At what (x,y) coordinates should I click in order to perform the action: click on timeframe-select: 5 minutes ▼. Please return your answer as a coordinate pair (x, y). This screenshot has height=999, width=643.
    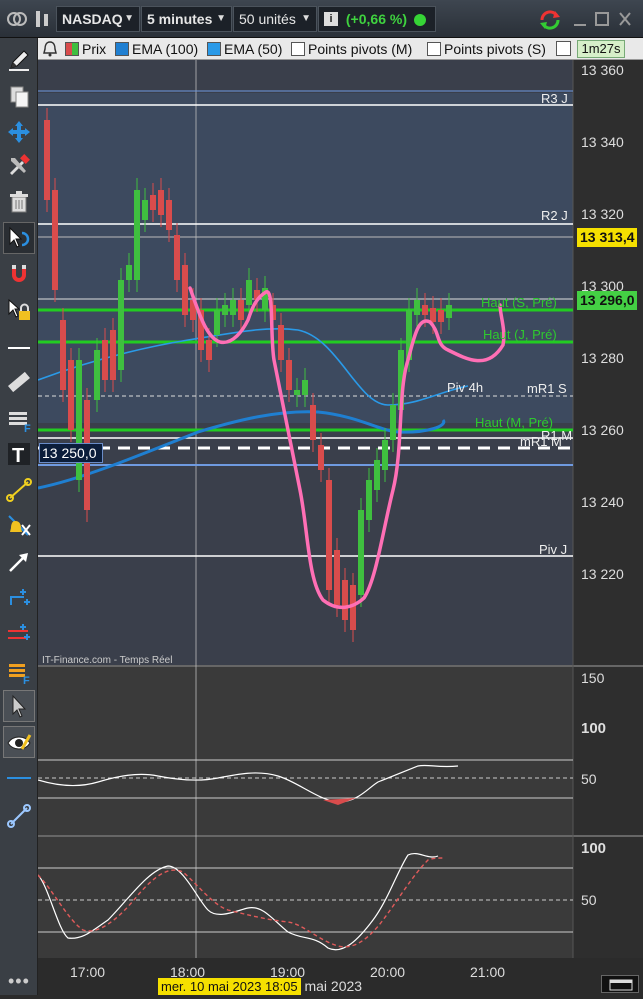
    Looking at the image, I should click on (186, 19).